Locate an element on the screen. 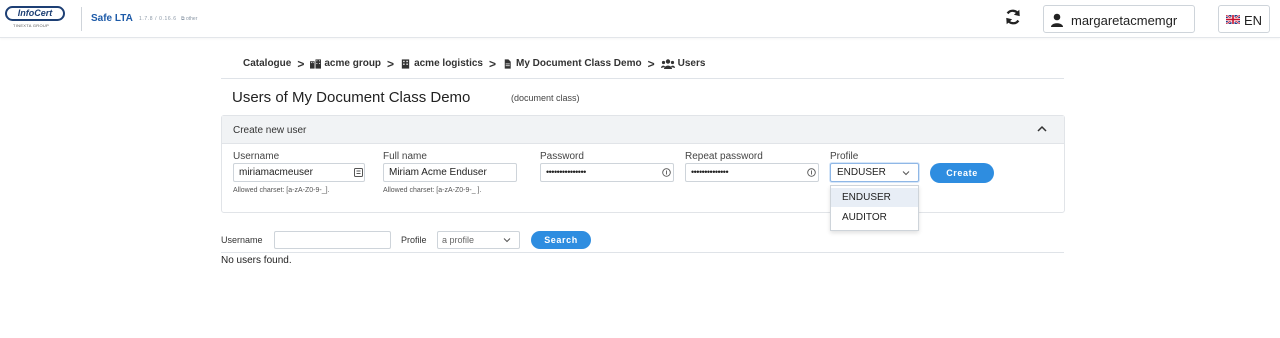 The height and width of the screenshot is (338, 1280). profile-select: ENDUSER is located at coordinates (874, 172).